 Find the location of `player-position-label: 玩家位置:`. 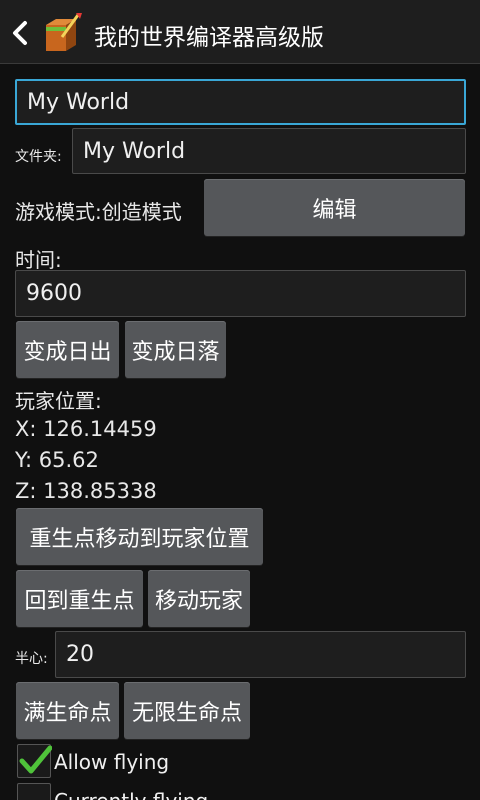

player-position-label: 玩家位置: is located at coordinates (58, 401).